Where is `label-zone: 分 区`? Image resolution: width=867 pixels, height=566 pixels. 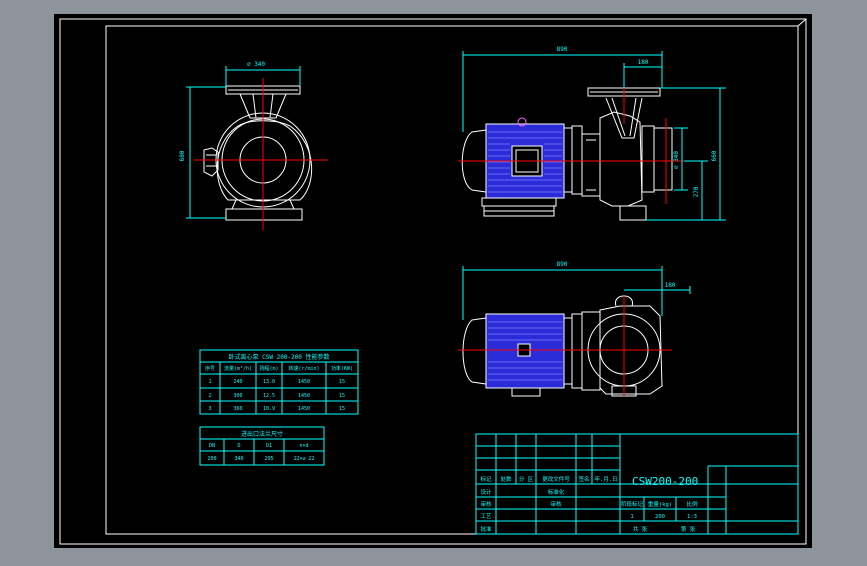 label-zone: 分 区 is located at coordinates (526, 479).